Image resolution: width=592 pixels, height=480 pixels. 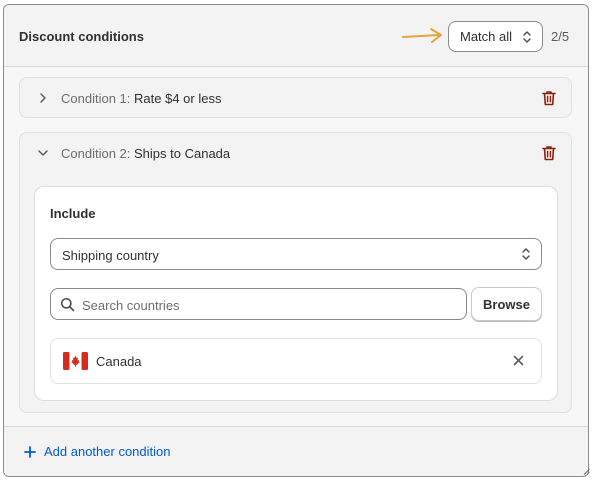 I want to click on condition-1-header: Condition 1: Rate $4 or less, so click(x=295, y=98).